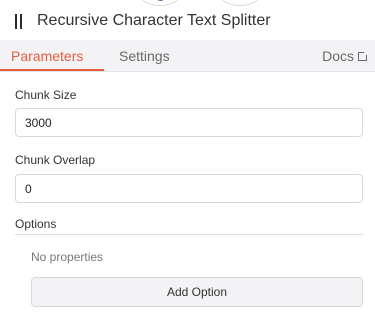 The height and width of the screenshot is (314, 375). Describe the element at coordinates (67, 257) in the screenshot. I see `empty-options-text: No properties` at that location.